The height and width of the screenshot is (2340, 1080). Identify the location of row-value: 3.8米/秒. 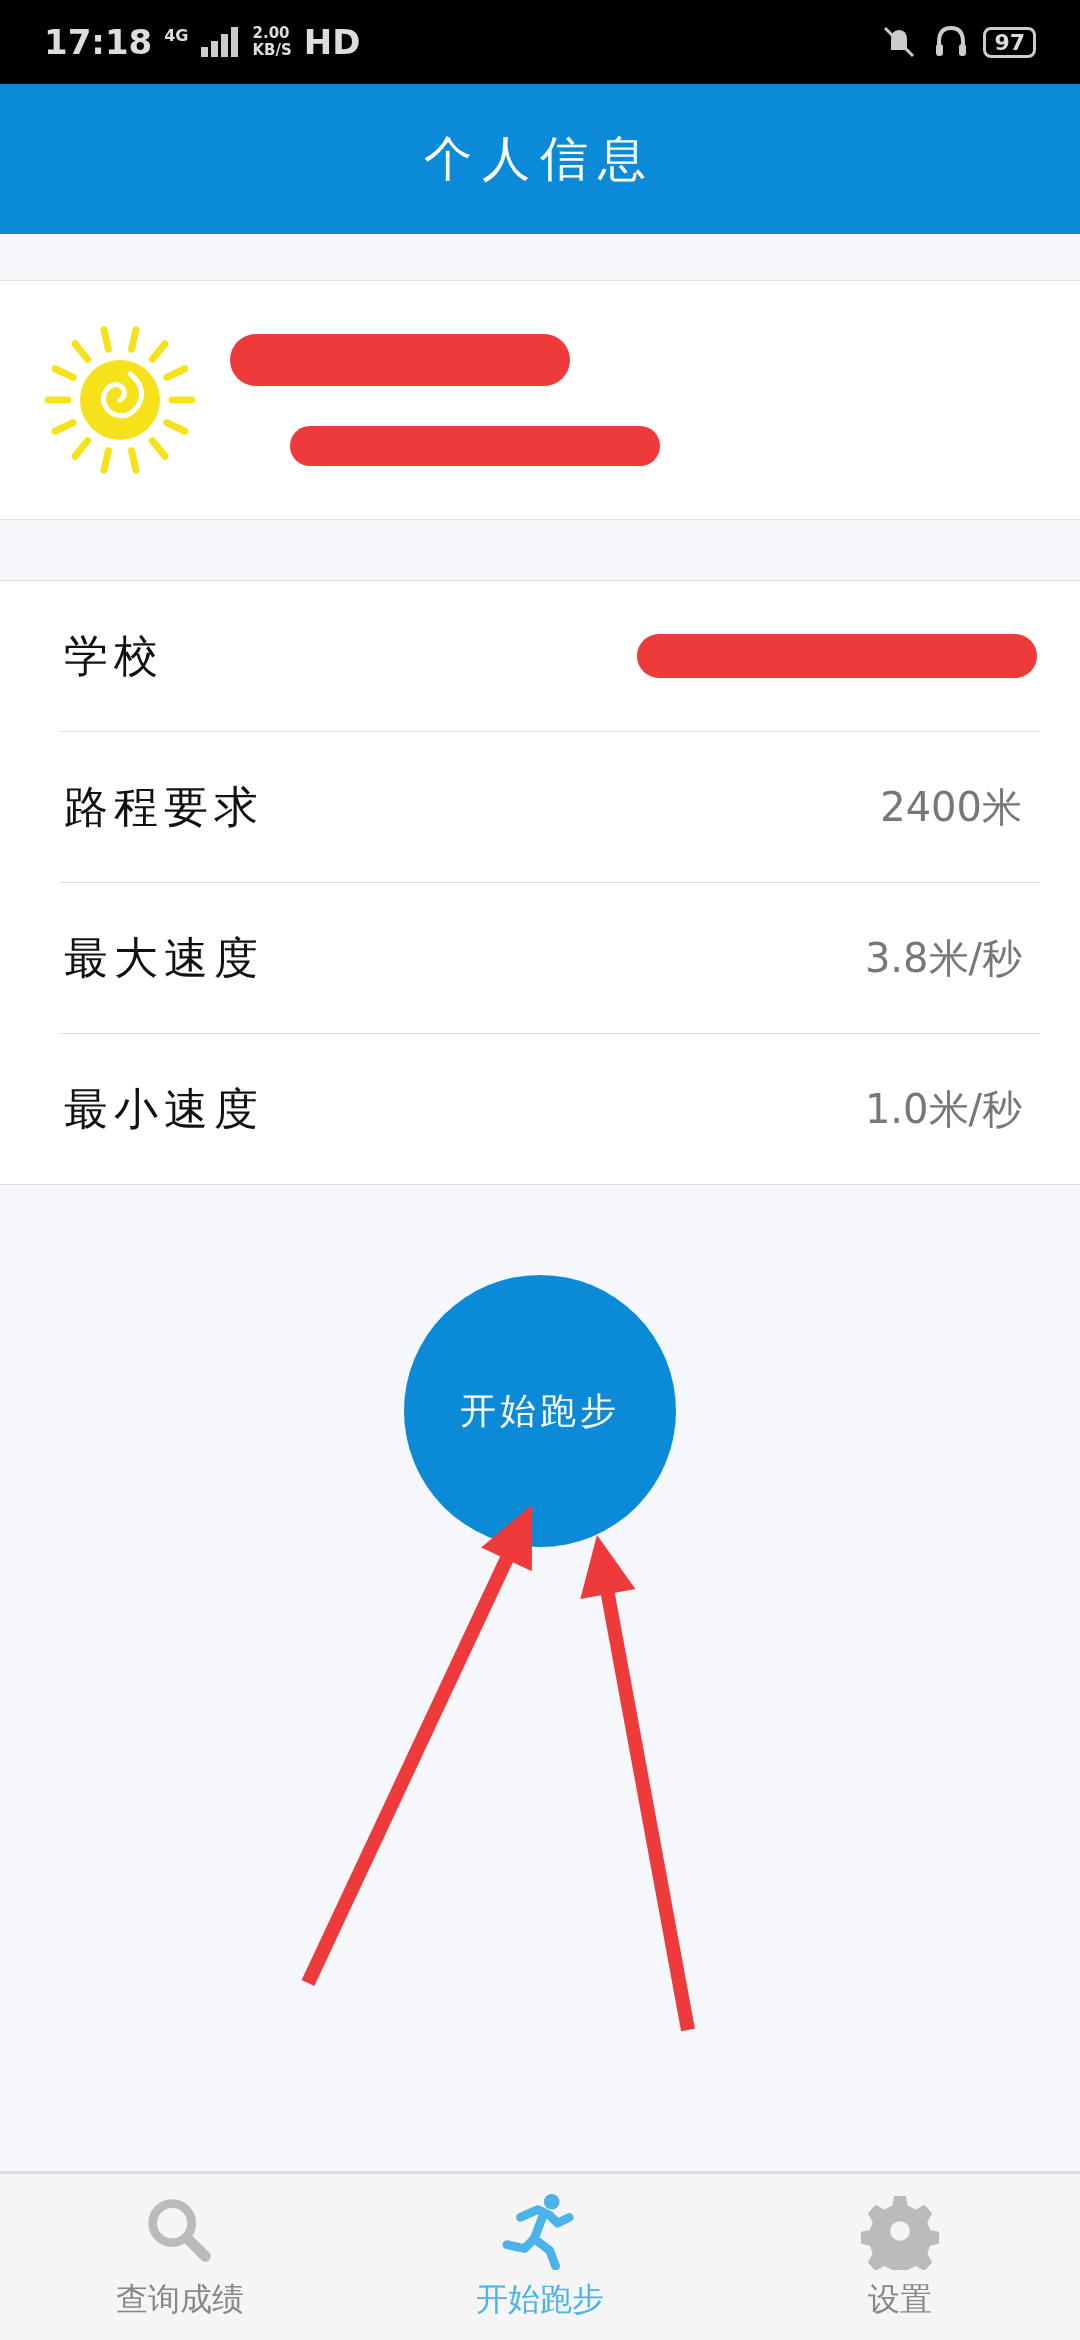
(943, 958).